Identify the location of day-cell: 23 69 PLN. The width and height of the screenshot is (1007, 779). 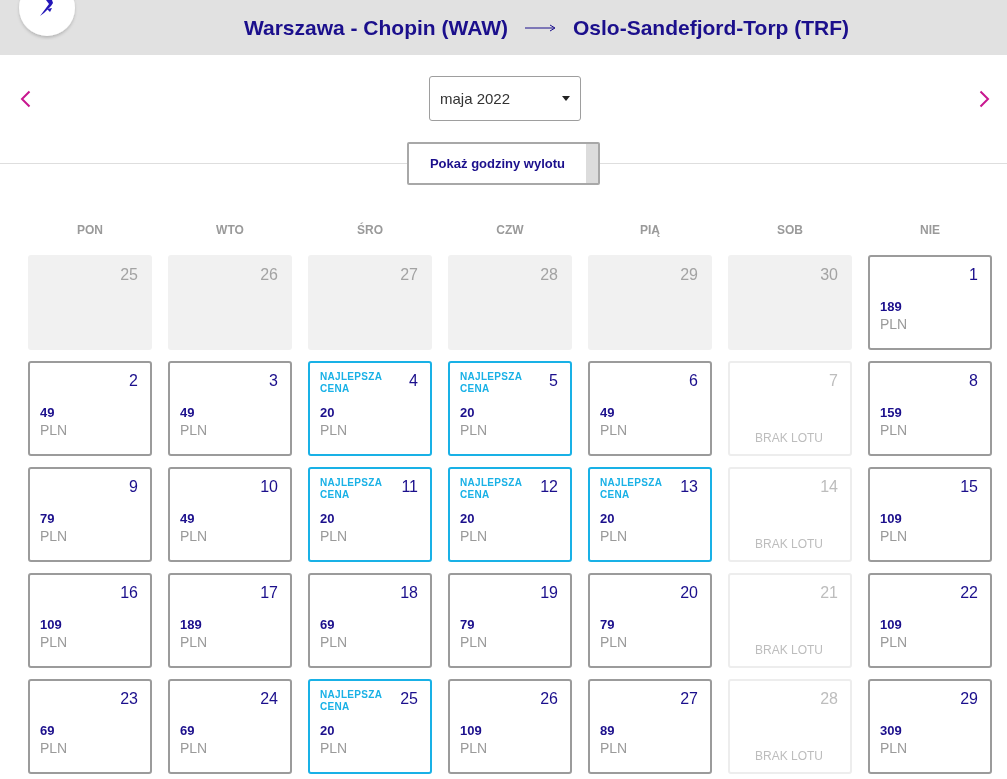
(90, 726).